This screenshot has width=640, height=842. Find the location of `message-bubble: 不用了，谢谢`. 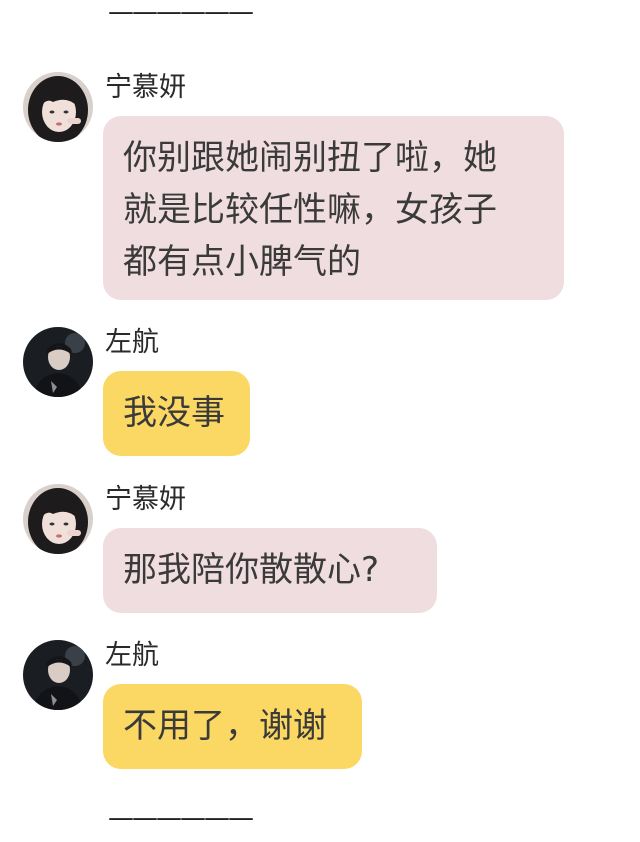

message-bubble: 不用了，谢谢 is located at coordinates (232, 726).